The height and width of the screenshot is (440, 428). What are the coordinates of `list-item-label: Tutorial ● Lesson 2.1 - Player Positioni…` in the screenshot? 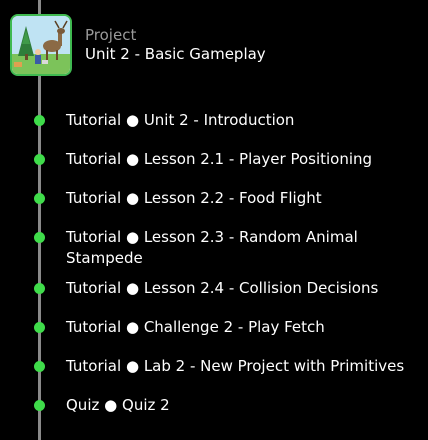 It's located at (242, 159).